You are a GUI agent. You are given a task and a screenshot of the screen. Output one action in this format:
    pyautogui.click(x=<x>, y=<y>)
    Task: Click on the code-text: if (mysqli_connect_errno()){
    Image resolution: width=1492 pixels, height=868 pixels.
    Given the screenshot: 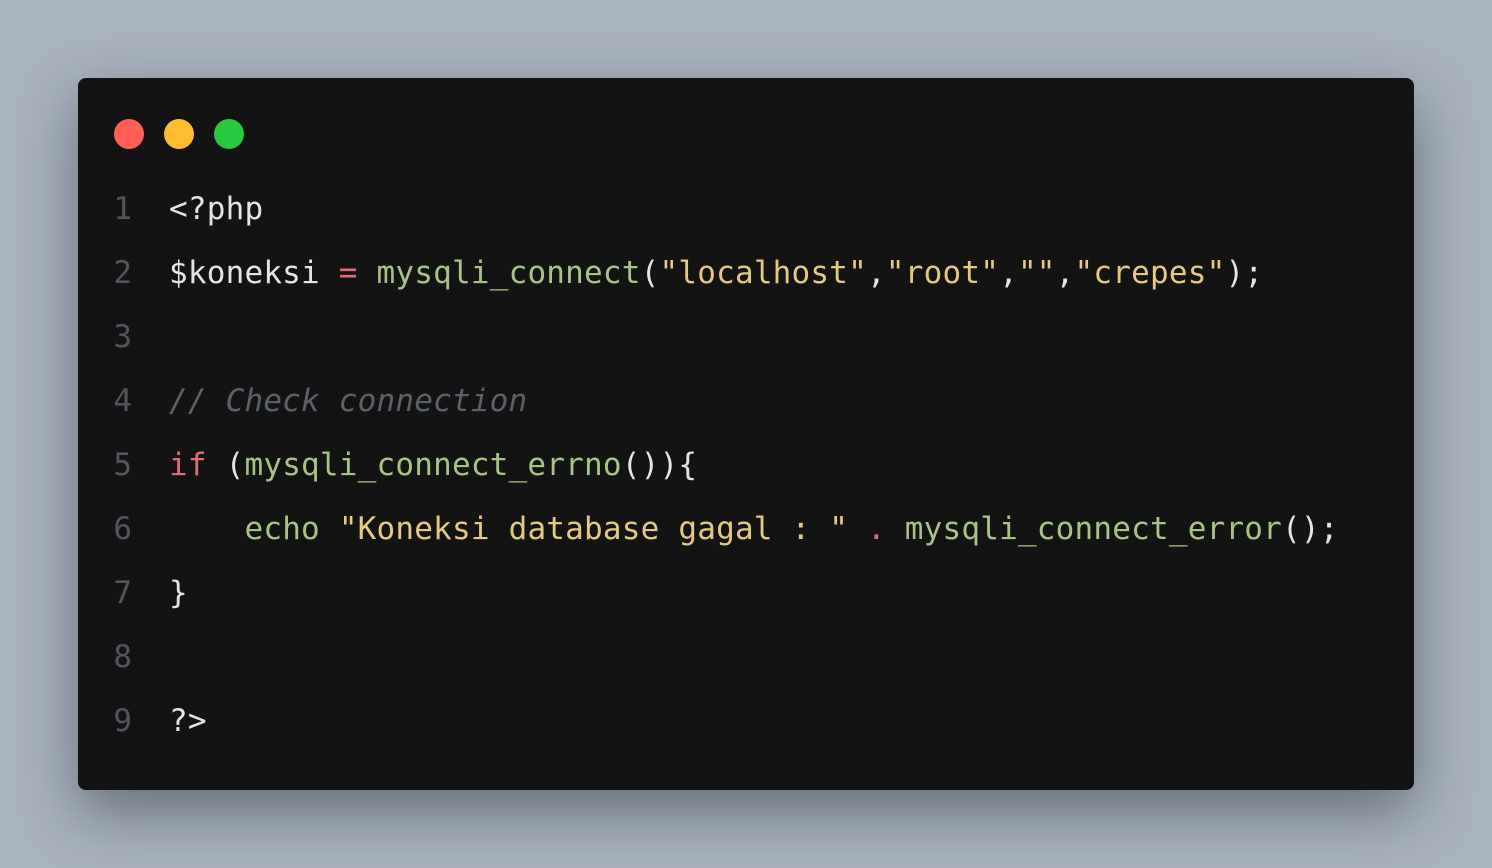 What is the action you would take?
    pyautogui.click(x=433, y=465)
    